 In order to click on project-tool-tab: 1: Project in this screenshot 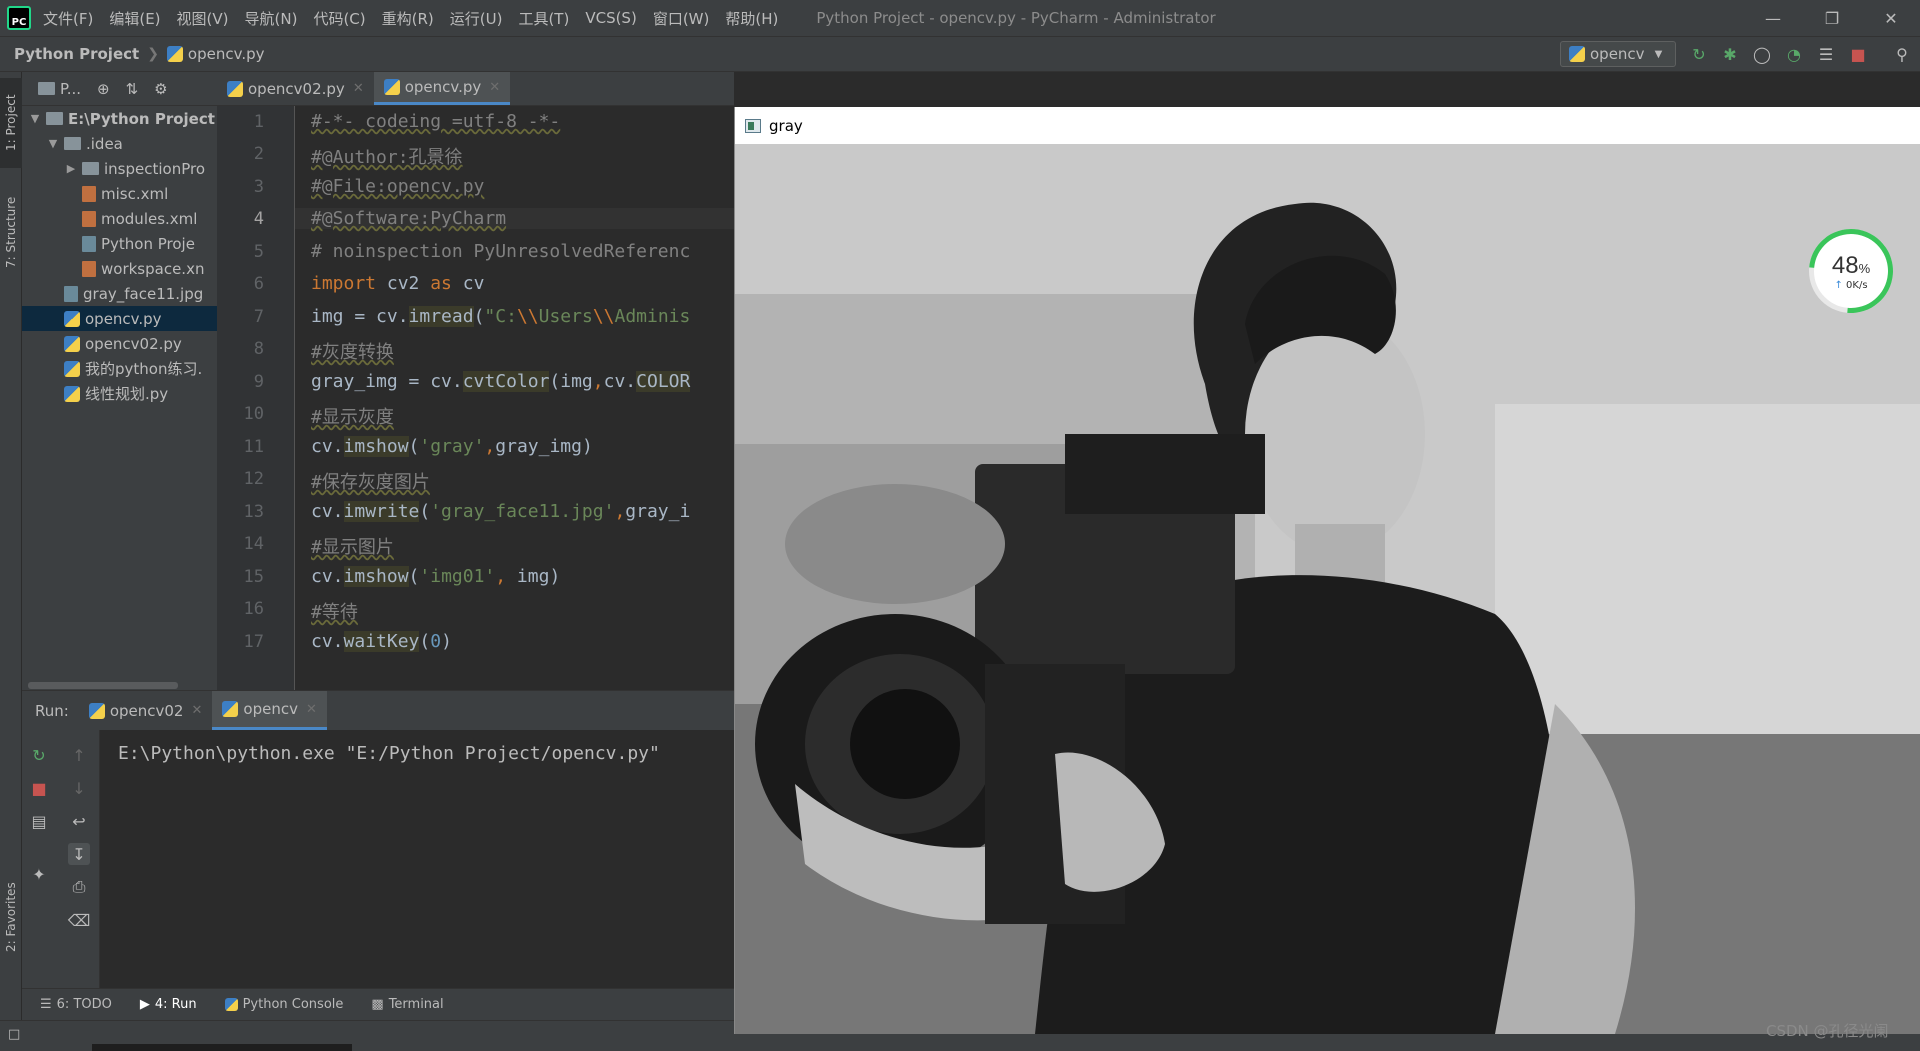, I will do `click(11, 123)`.